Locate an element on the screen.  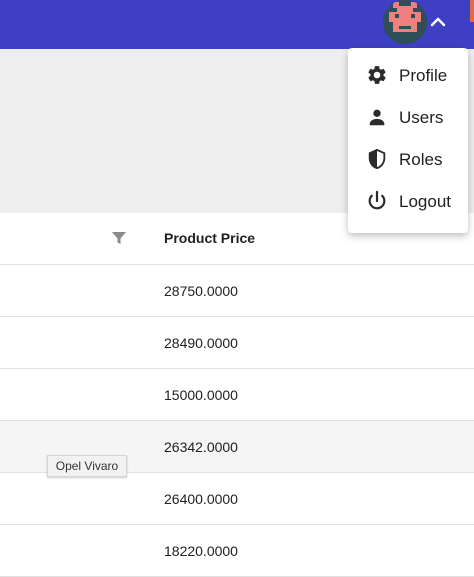
table-row: 15000.0000 is located at coordinates (237, 395).